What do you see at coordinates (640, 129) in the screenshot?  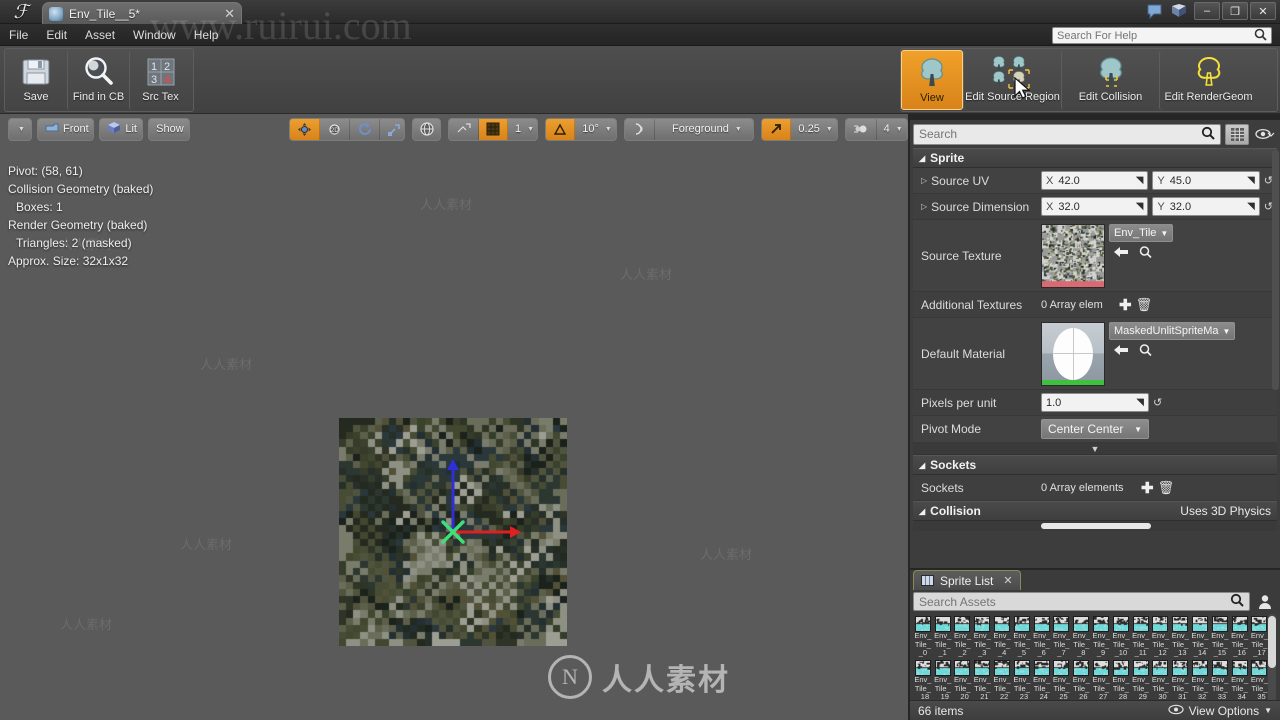 I see `scale-snap-button` at bounding box center [640, 129].